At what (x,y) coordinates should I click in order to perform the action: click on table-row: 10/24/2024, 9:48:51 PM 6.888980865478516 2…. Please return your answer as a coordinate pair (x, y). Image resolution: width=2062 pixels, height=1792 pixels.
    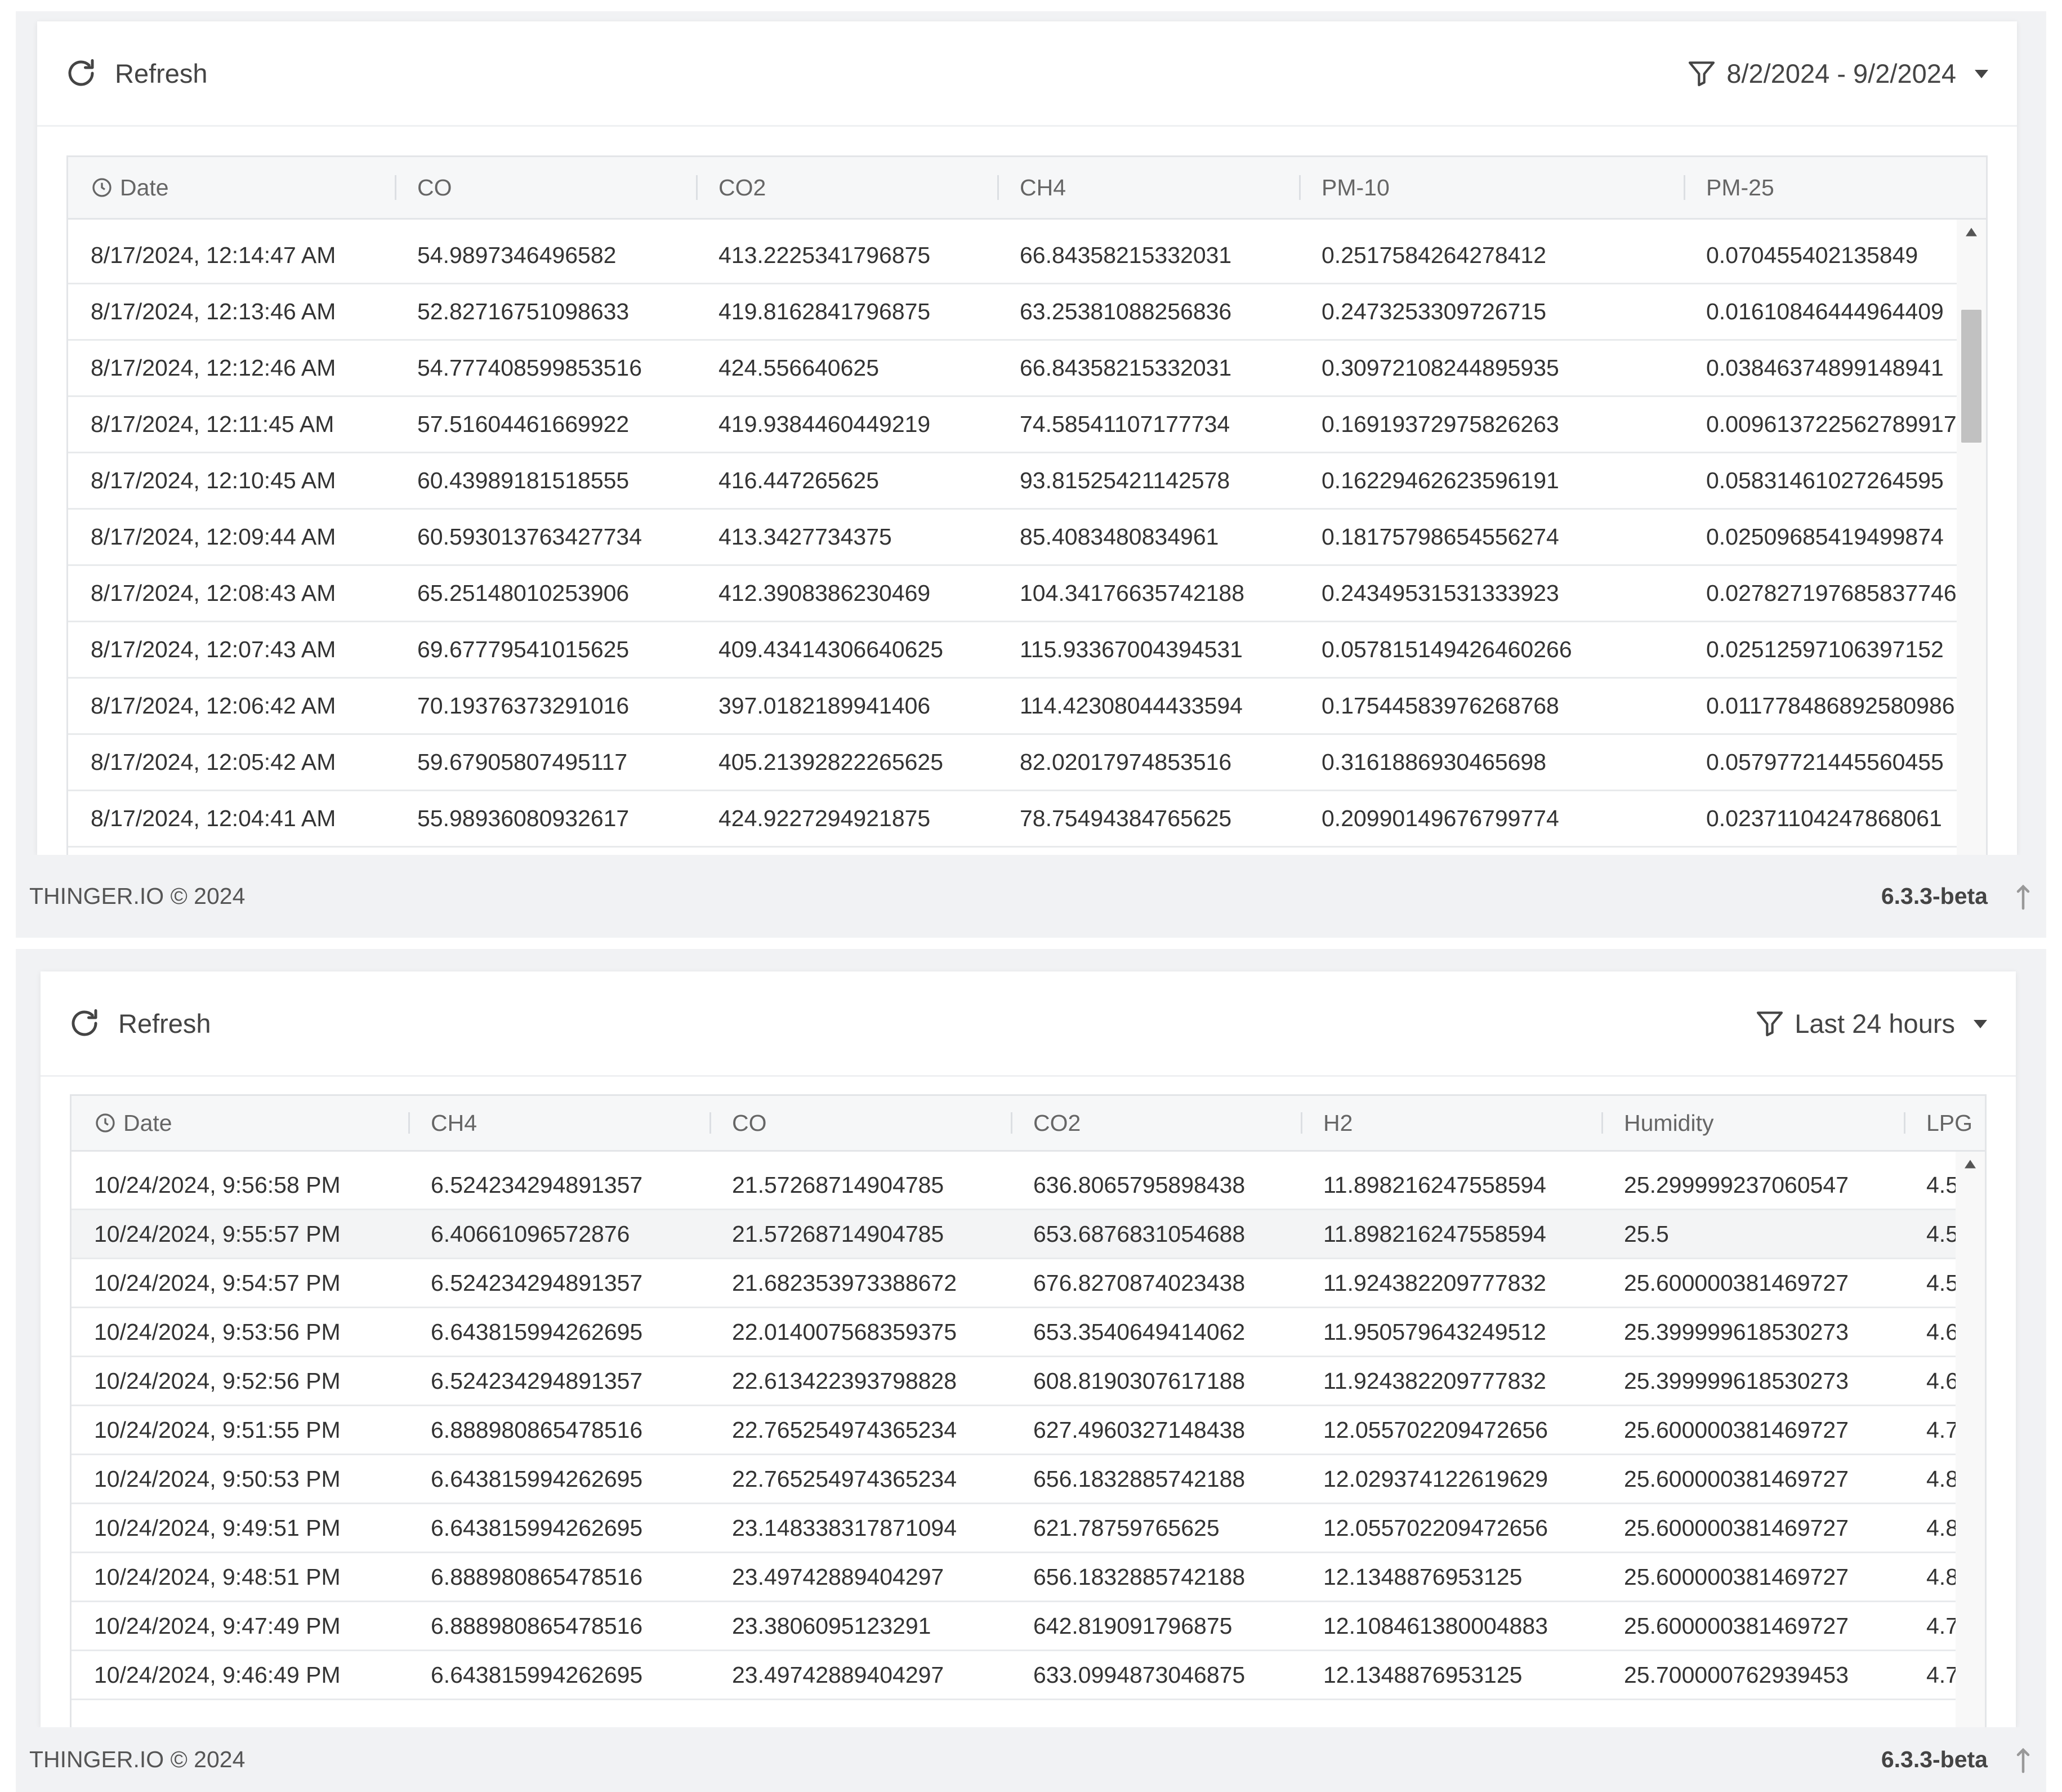
    Looking at the image, I should click on (1014, 1577).